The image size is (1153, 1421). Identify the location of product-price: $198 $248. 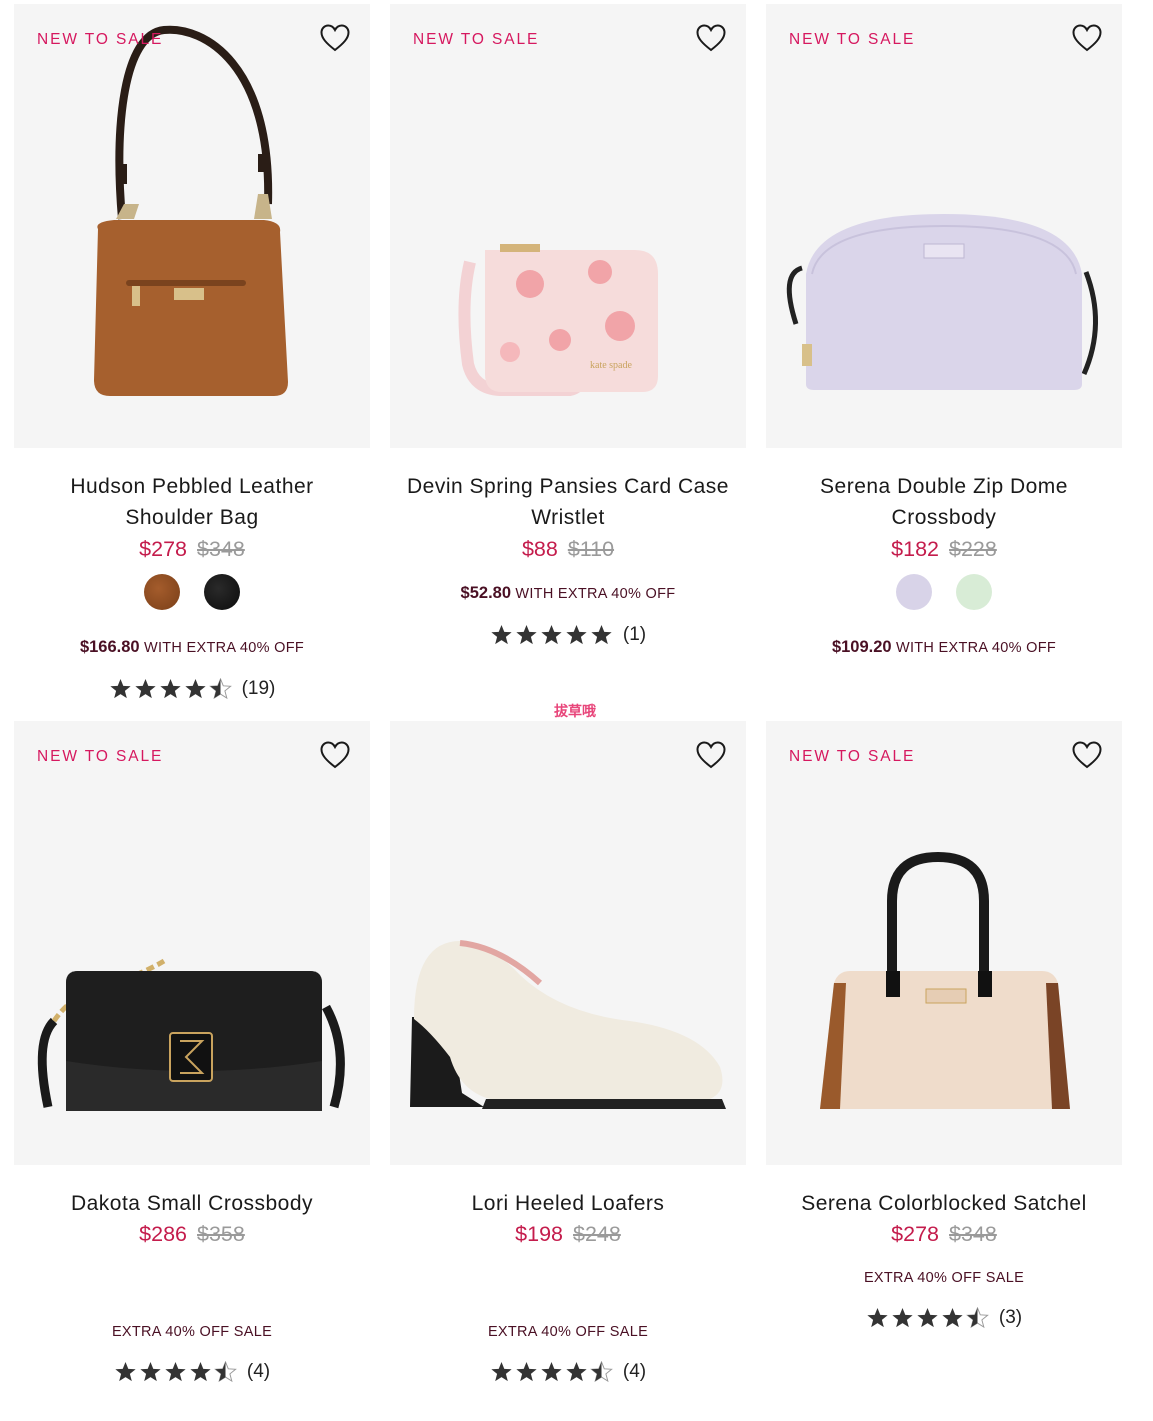
(568, 1234).